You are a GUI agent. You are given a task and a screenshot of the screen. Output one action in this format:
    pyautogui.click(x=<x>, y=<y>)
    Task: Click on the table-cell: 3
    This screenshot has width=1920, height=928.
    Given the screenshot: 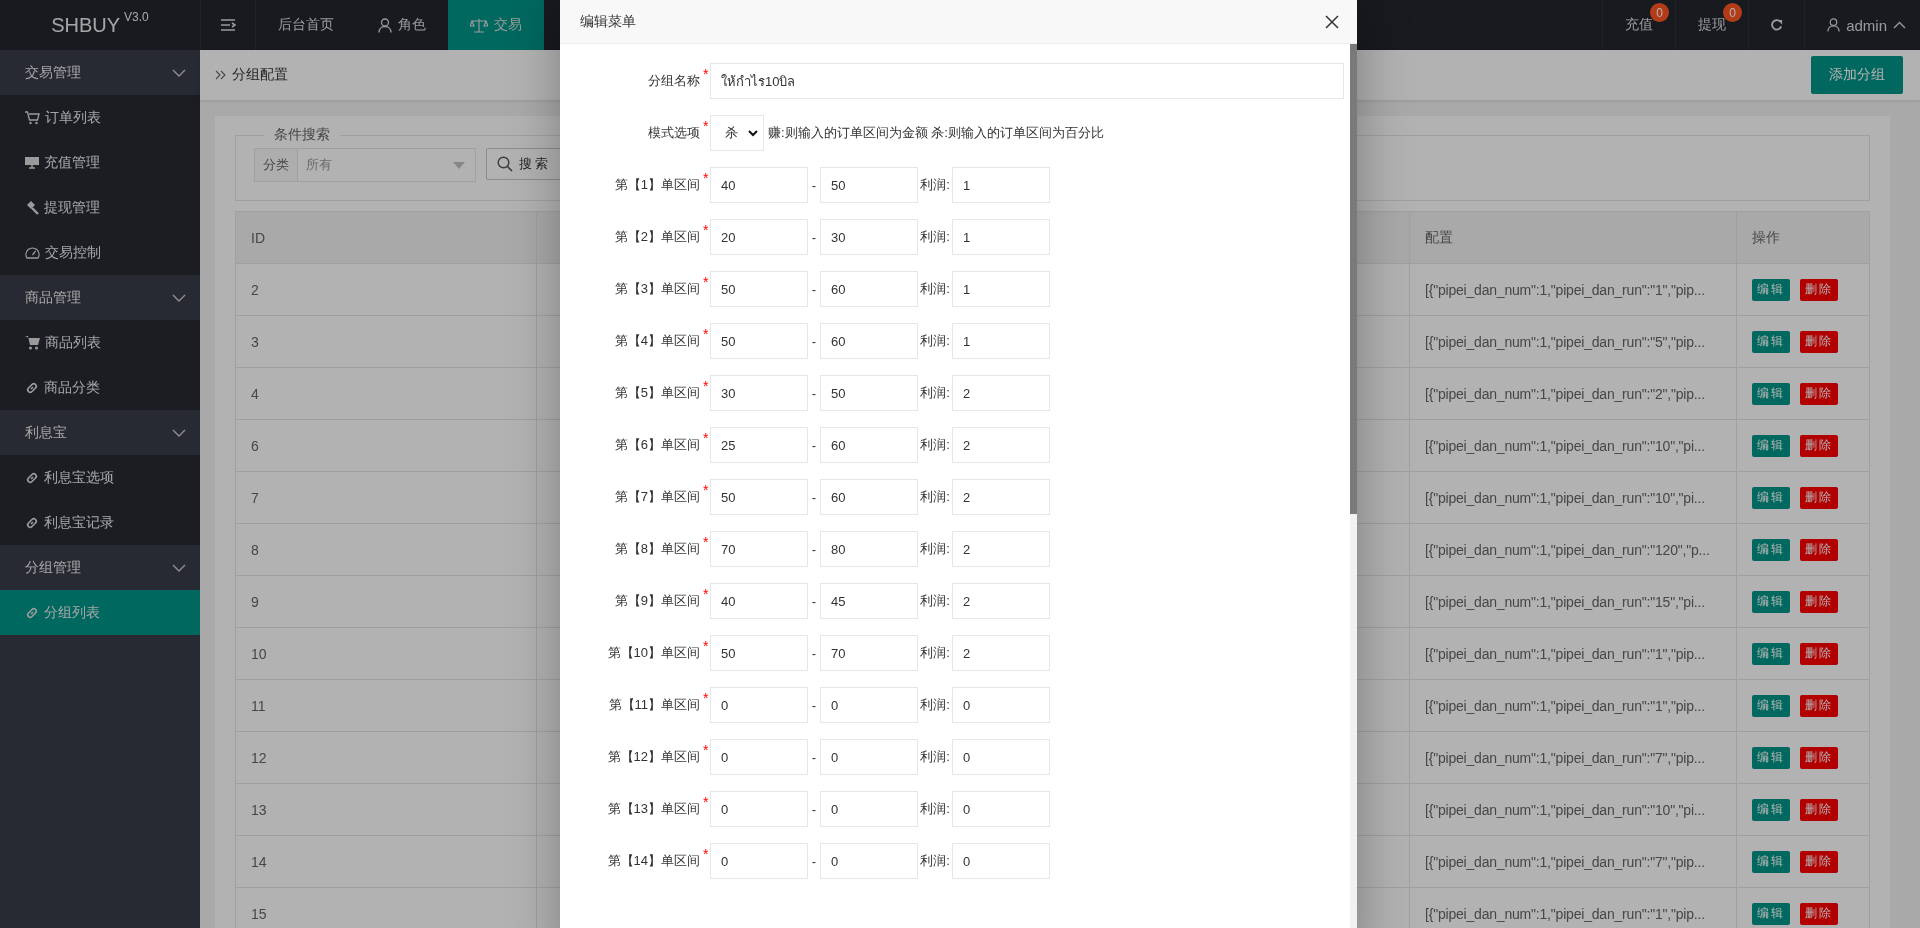 What is the action you would take?
    pyautogui.click(x=386, y=341)
    